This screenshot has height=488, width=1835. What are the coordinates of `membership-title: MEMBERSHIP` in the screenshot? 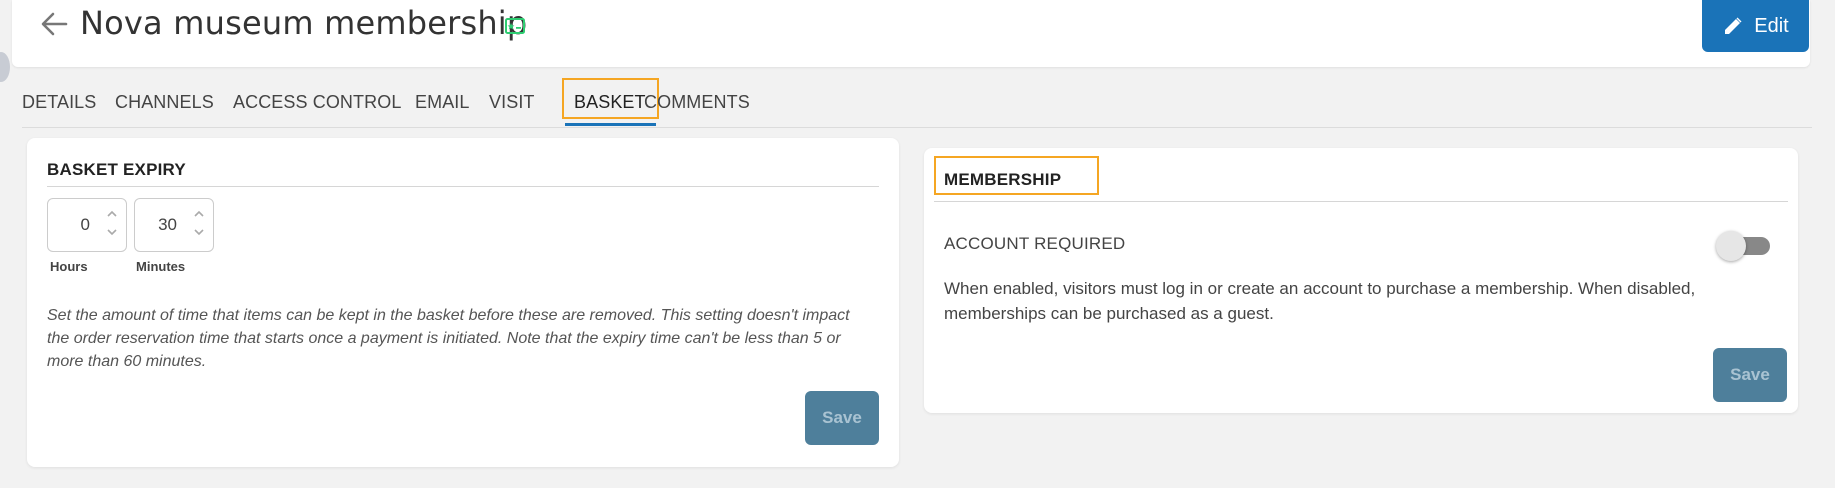 It's located at (1003, 179).